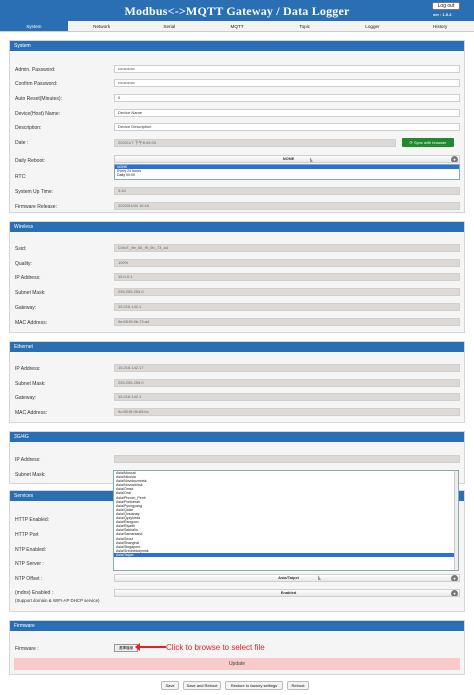 Image resolution: width=474 pixels, height=695 pixels. Describe the element at coordinates (34, 26) in the screenshot. I see `tab-system: System` at that location.